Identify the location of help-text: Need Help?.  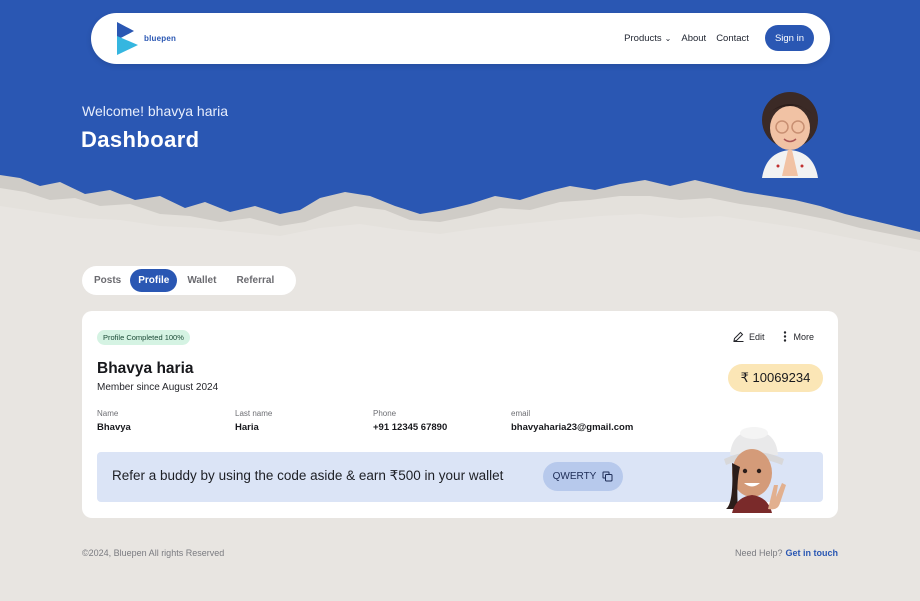
(758, 553).